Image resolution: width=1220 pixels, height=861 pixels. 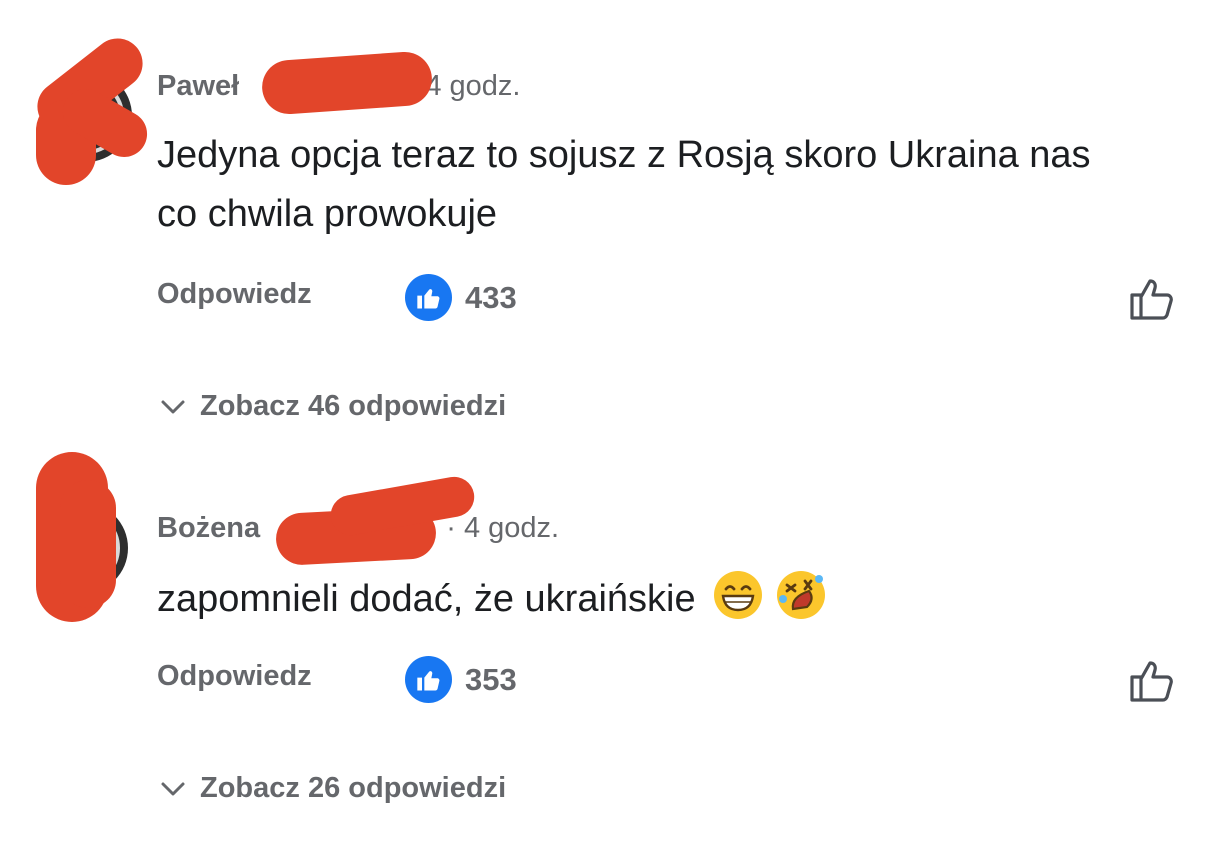 What do you see at coordinates (503, 528) in the screenshot?
I see `comment-time: · 4 godz.` at bounding box center [503, 528].